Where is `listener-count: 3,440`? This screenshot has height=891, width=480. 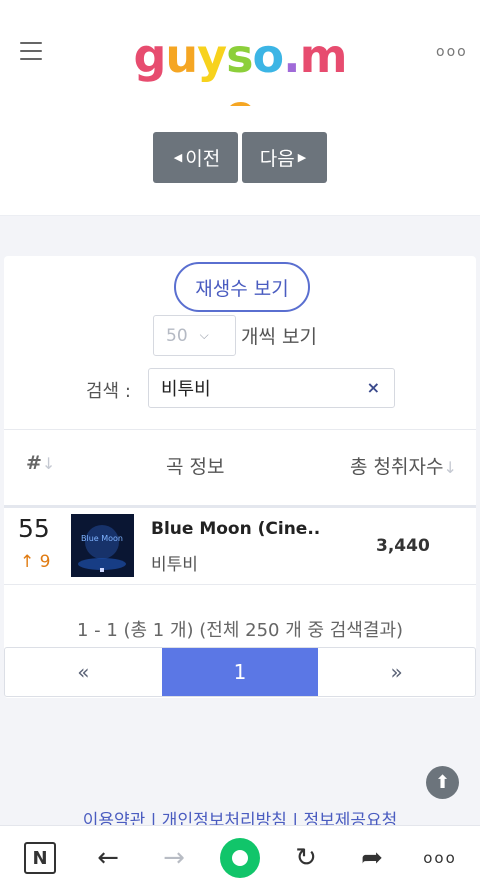 listener-count: 3,440 is located at coordinates (403, 546).